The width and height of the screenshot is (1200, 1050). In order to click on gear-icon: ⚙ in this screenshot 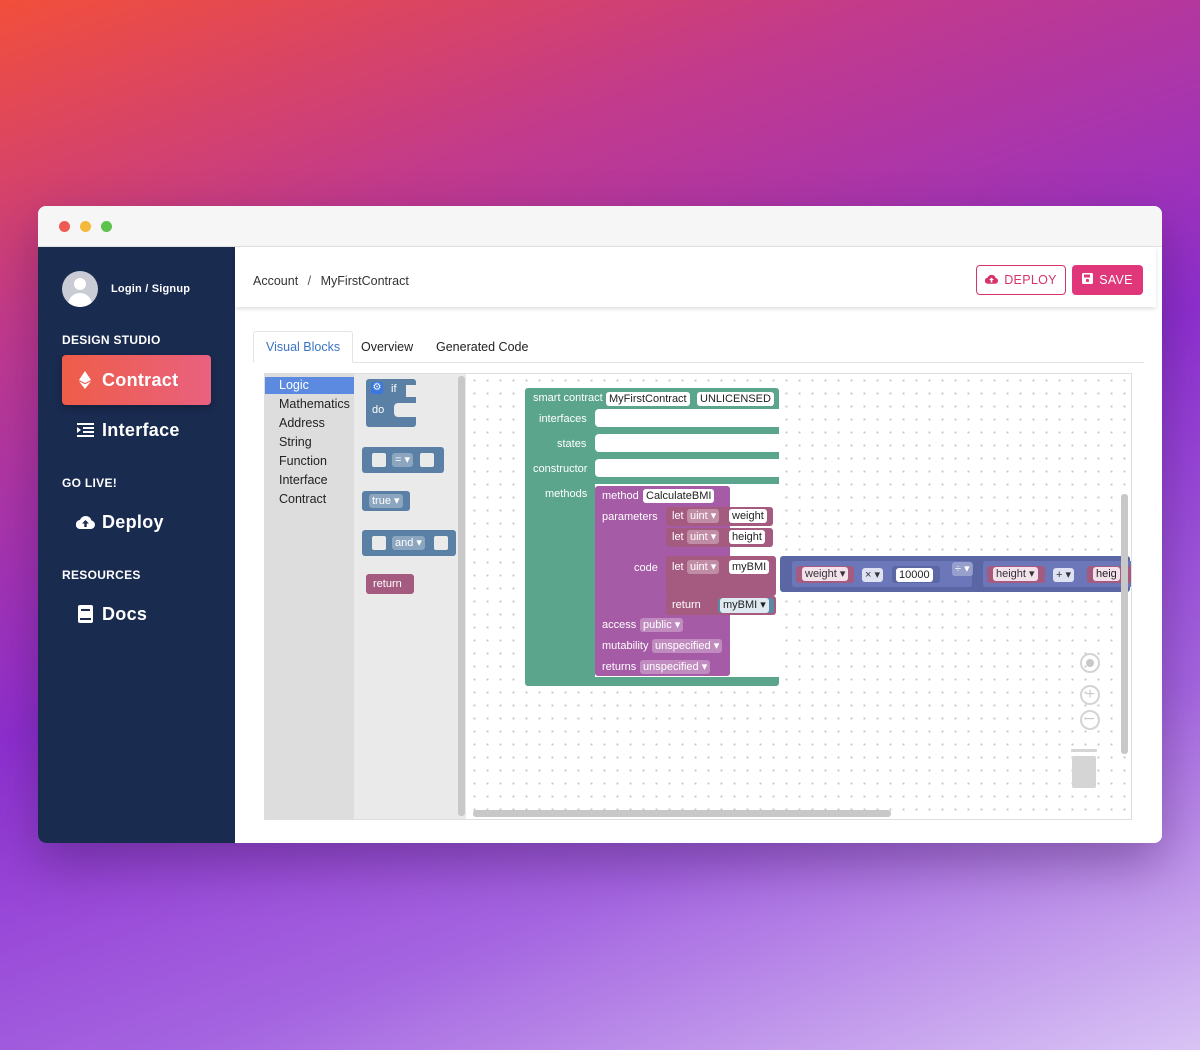, I will do `click(377, 388)`.